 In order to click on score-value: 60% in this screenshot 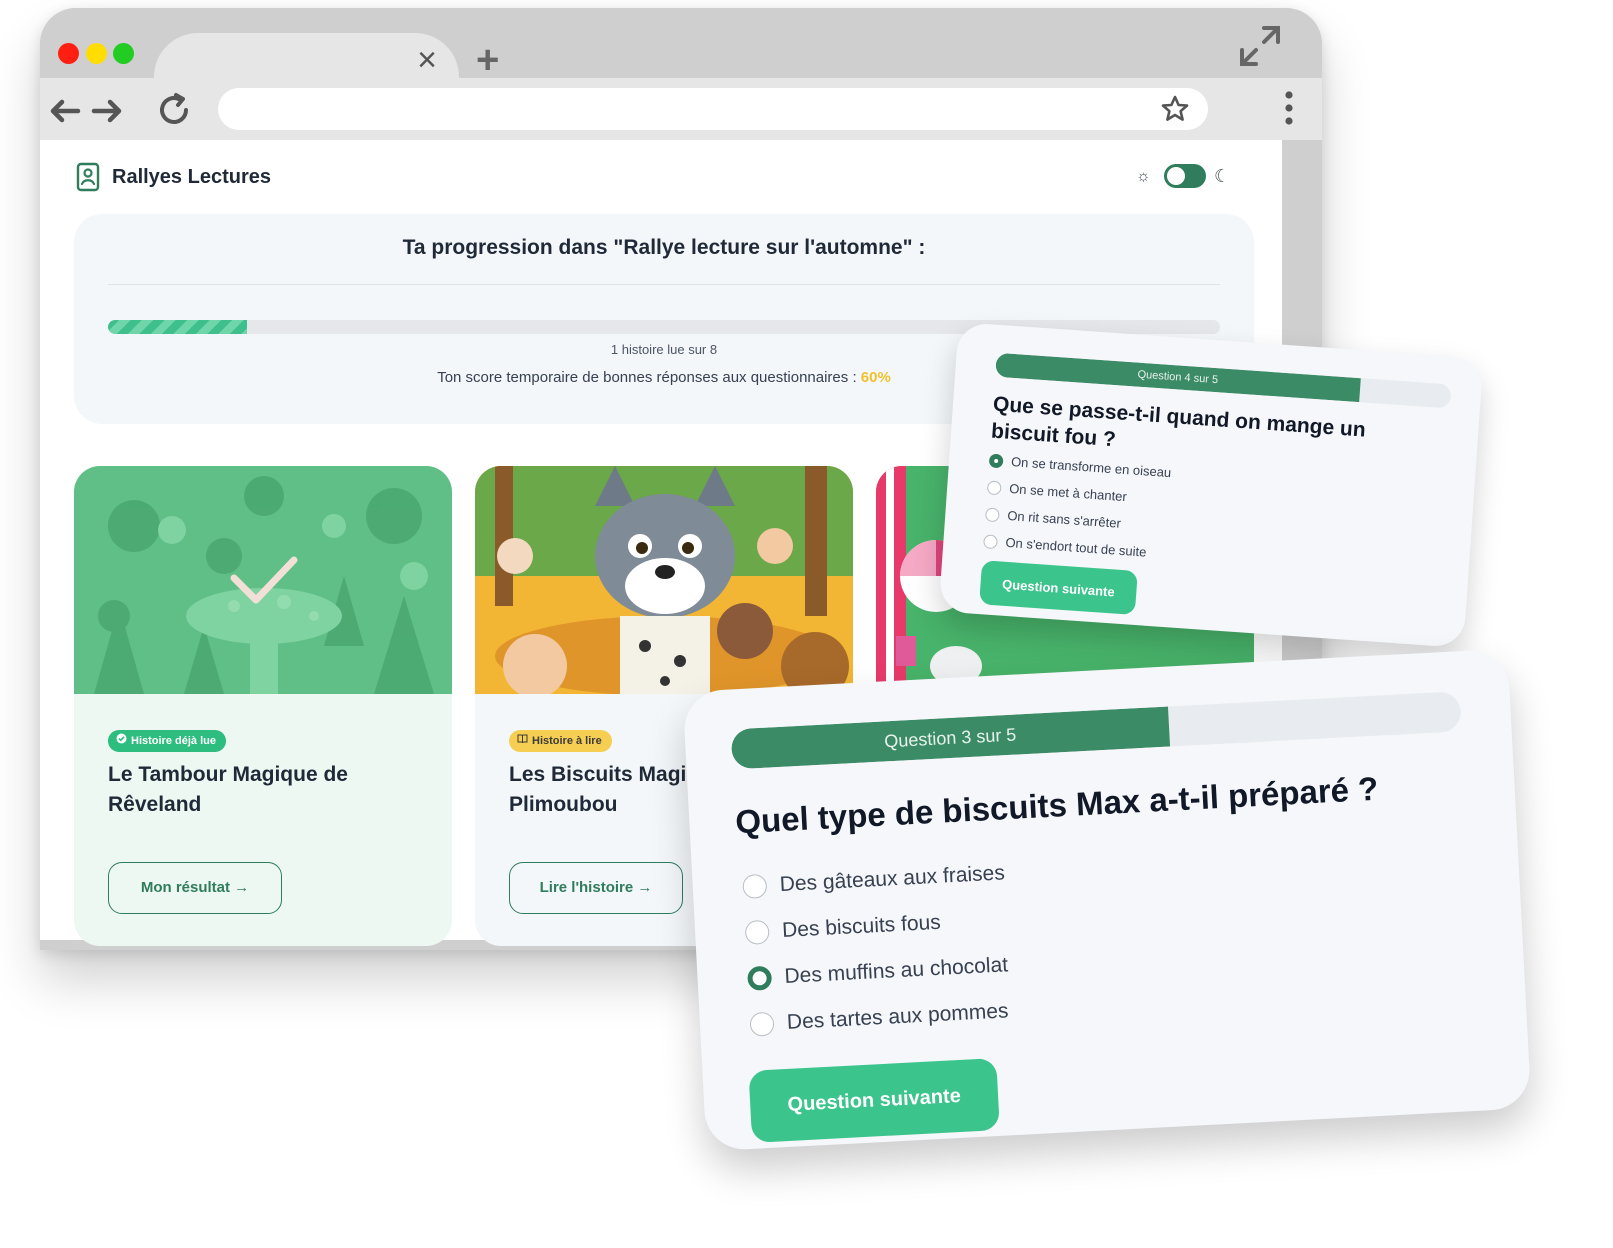, I will do `click(875, 377)`.